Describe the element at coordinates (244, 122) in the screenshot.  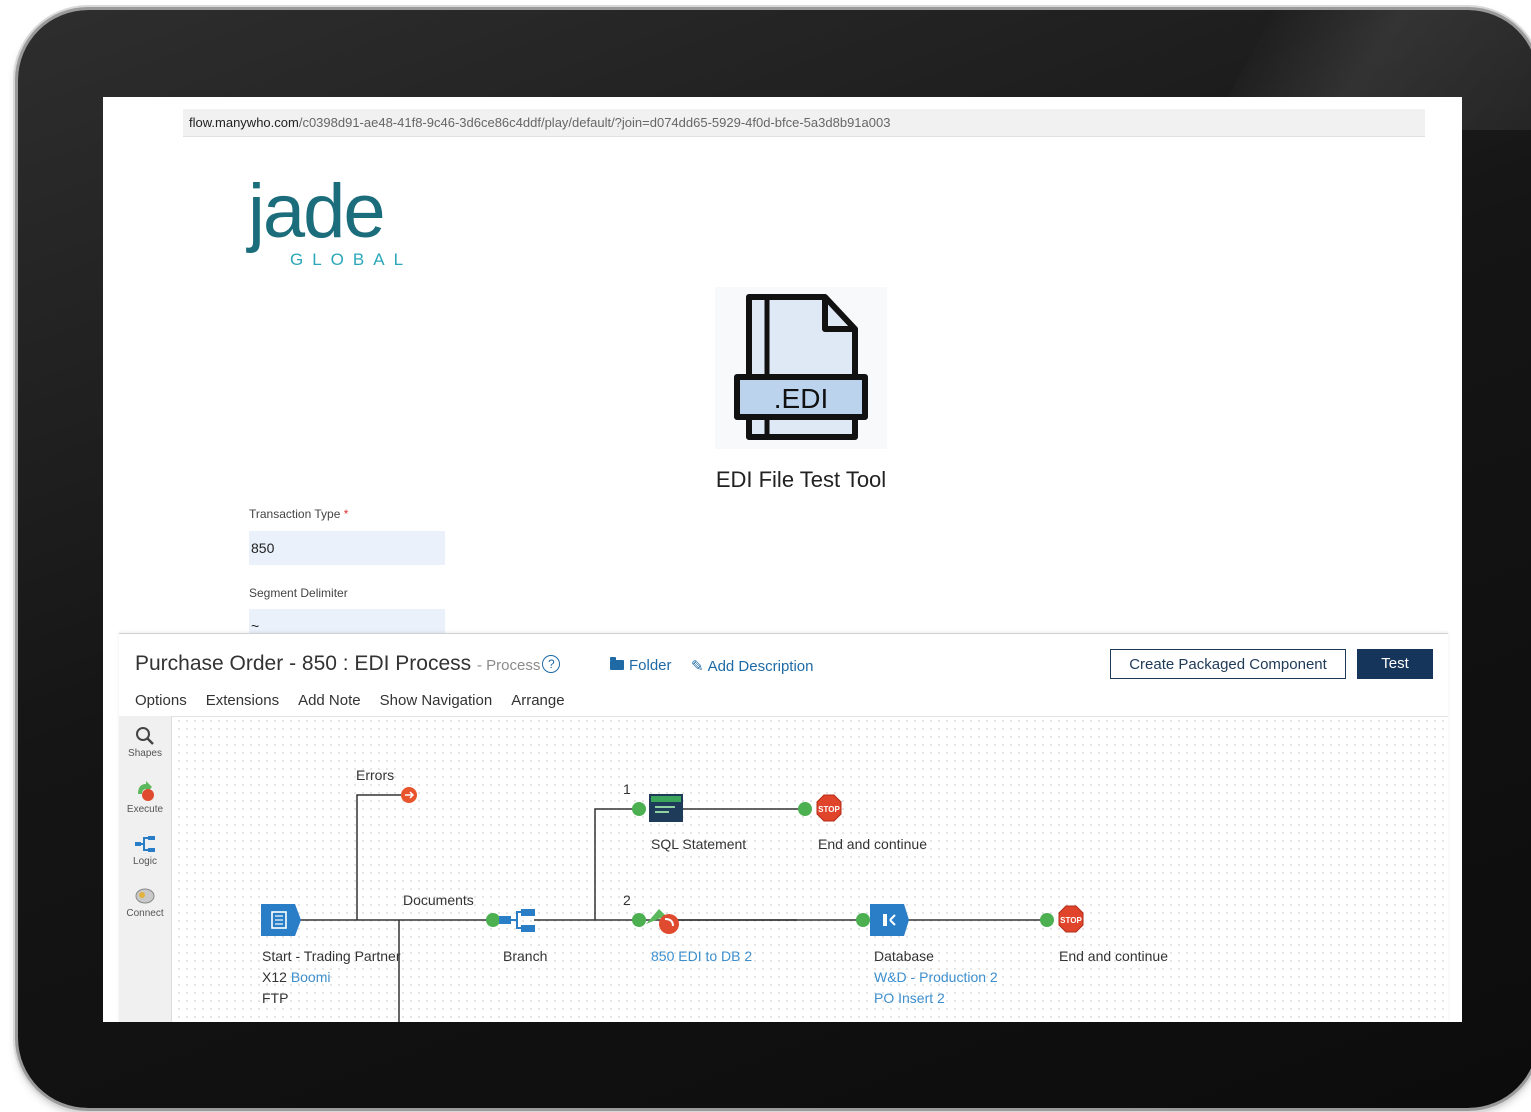
I see `url-domain: flow.manywho.com` at that location.